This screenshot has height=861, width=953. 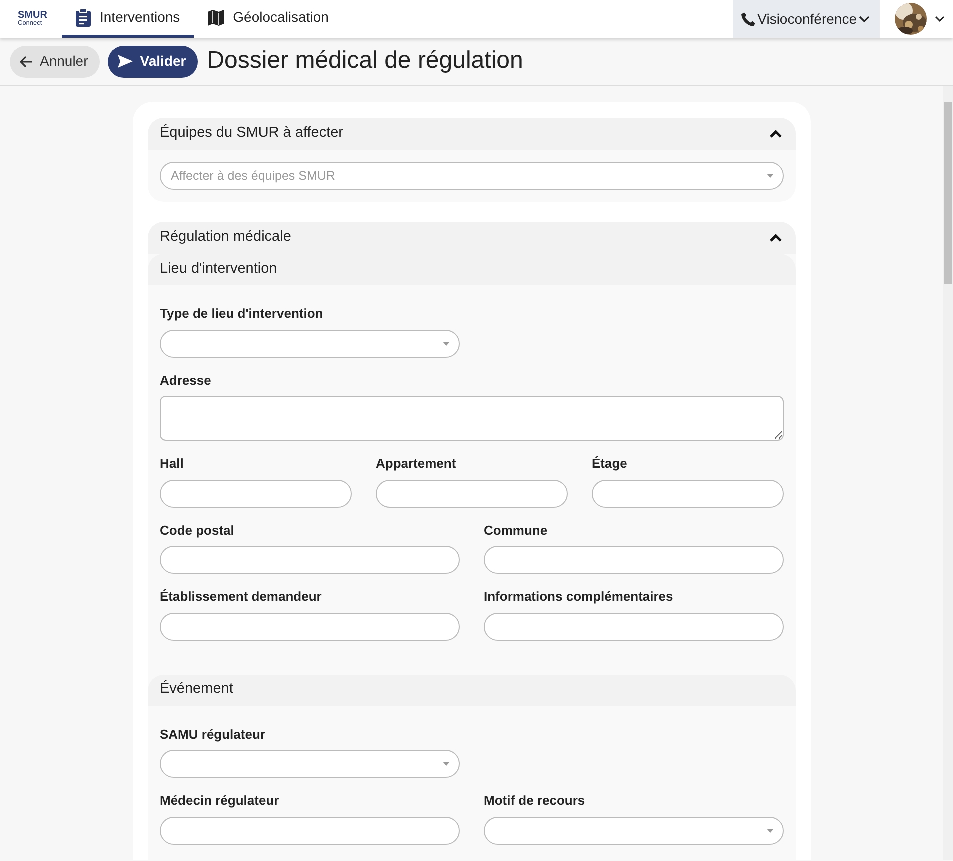 I want to click on cancel-button: Annuler, so click(x=55, y=62).